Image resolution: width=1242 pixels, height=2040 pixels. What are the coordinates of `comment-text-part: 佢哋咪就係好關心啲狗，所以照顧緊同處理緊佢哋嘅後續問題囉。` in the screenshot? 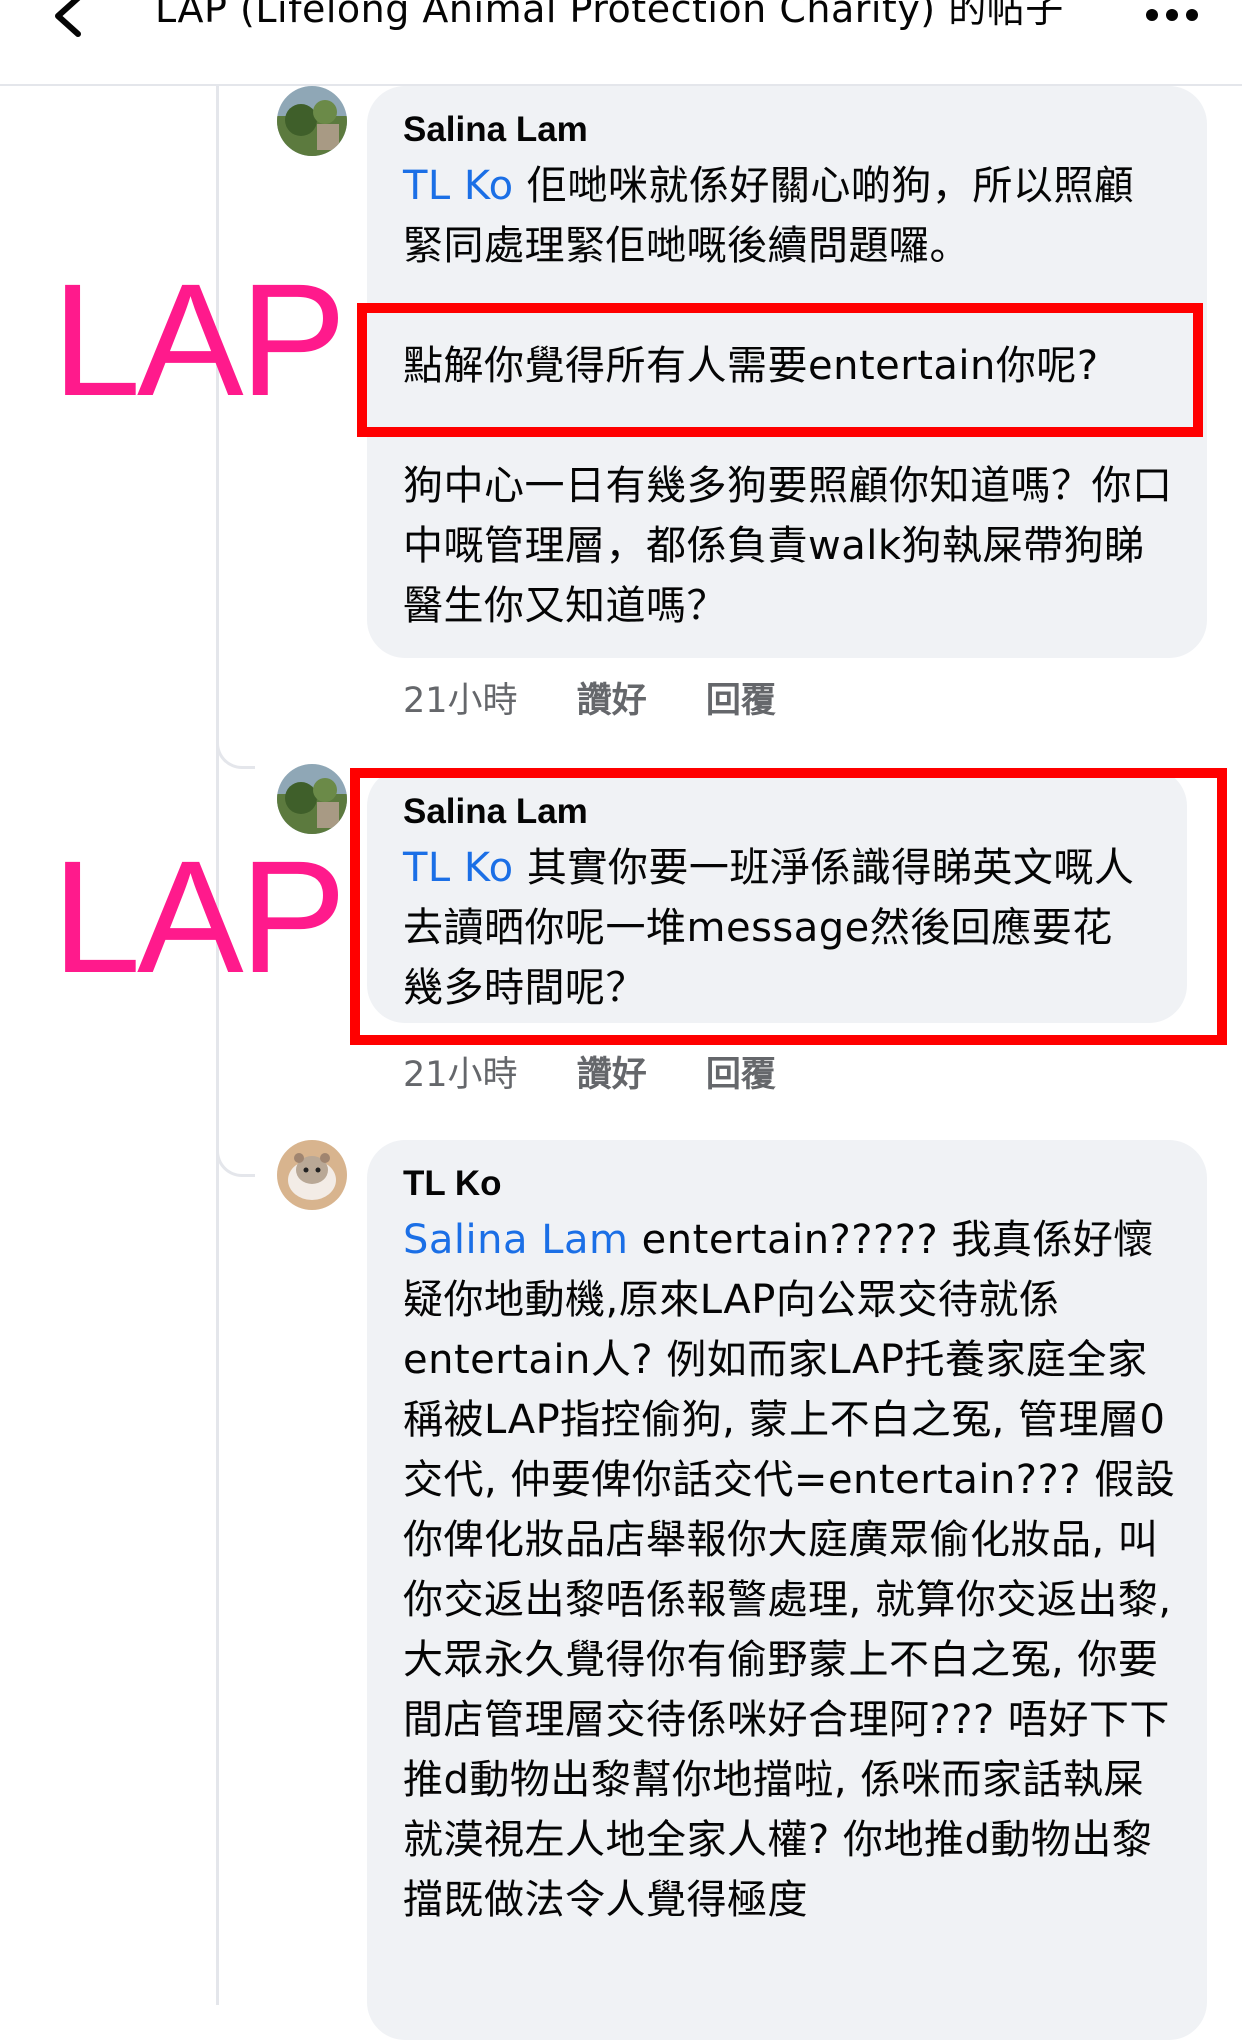 It's located at (769, 216).